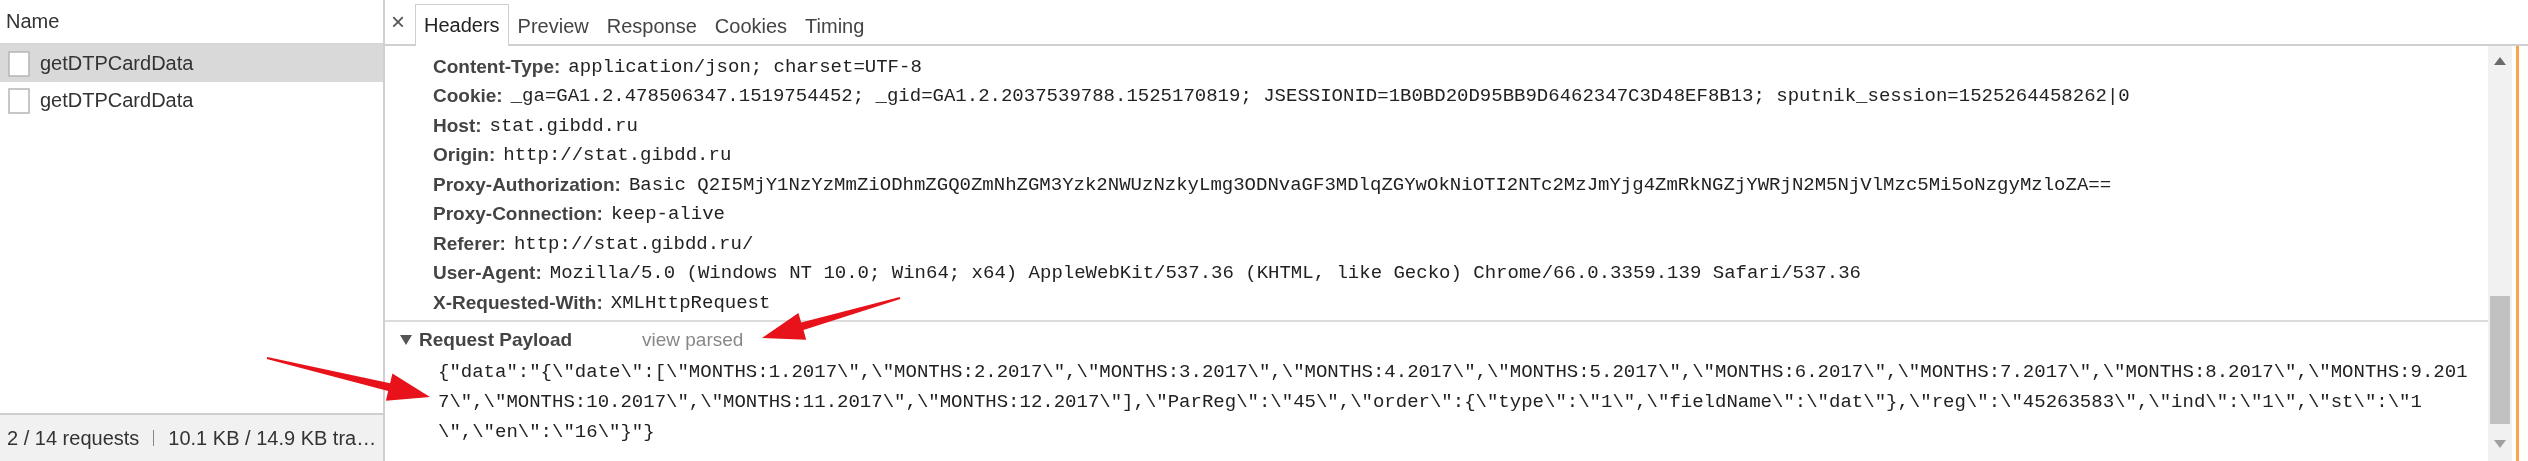 This screenshot has width=2528, height=461. What do you see at coordinates (400, 22) in the screenshot?
I see `close-button: ×` at bounding box center [400, 22].